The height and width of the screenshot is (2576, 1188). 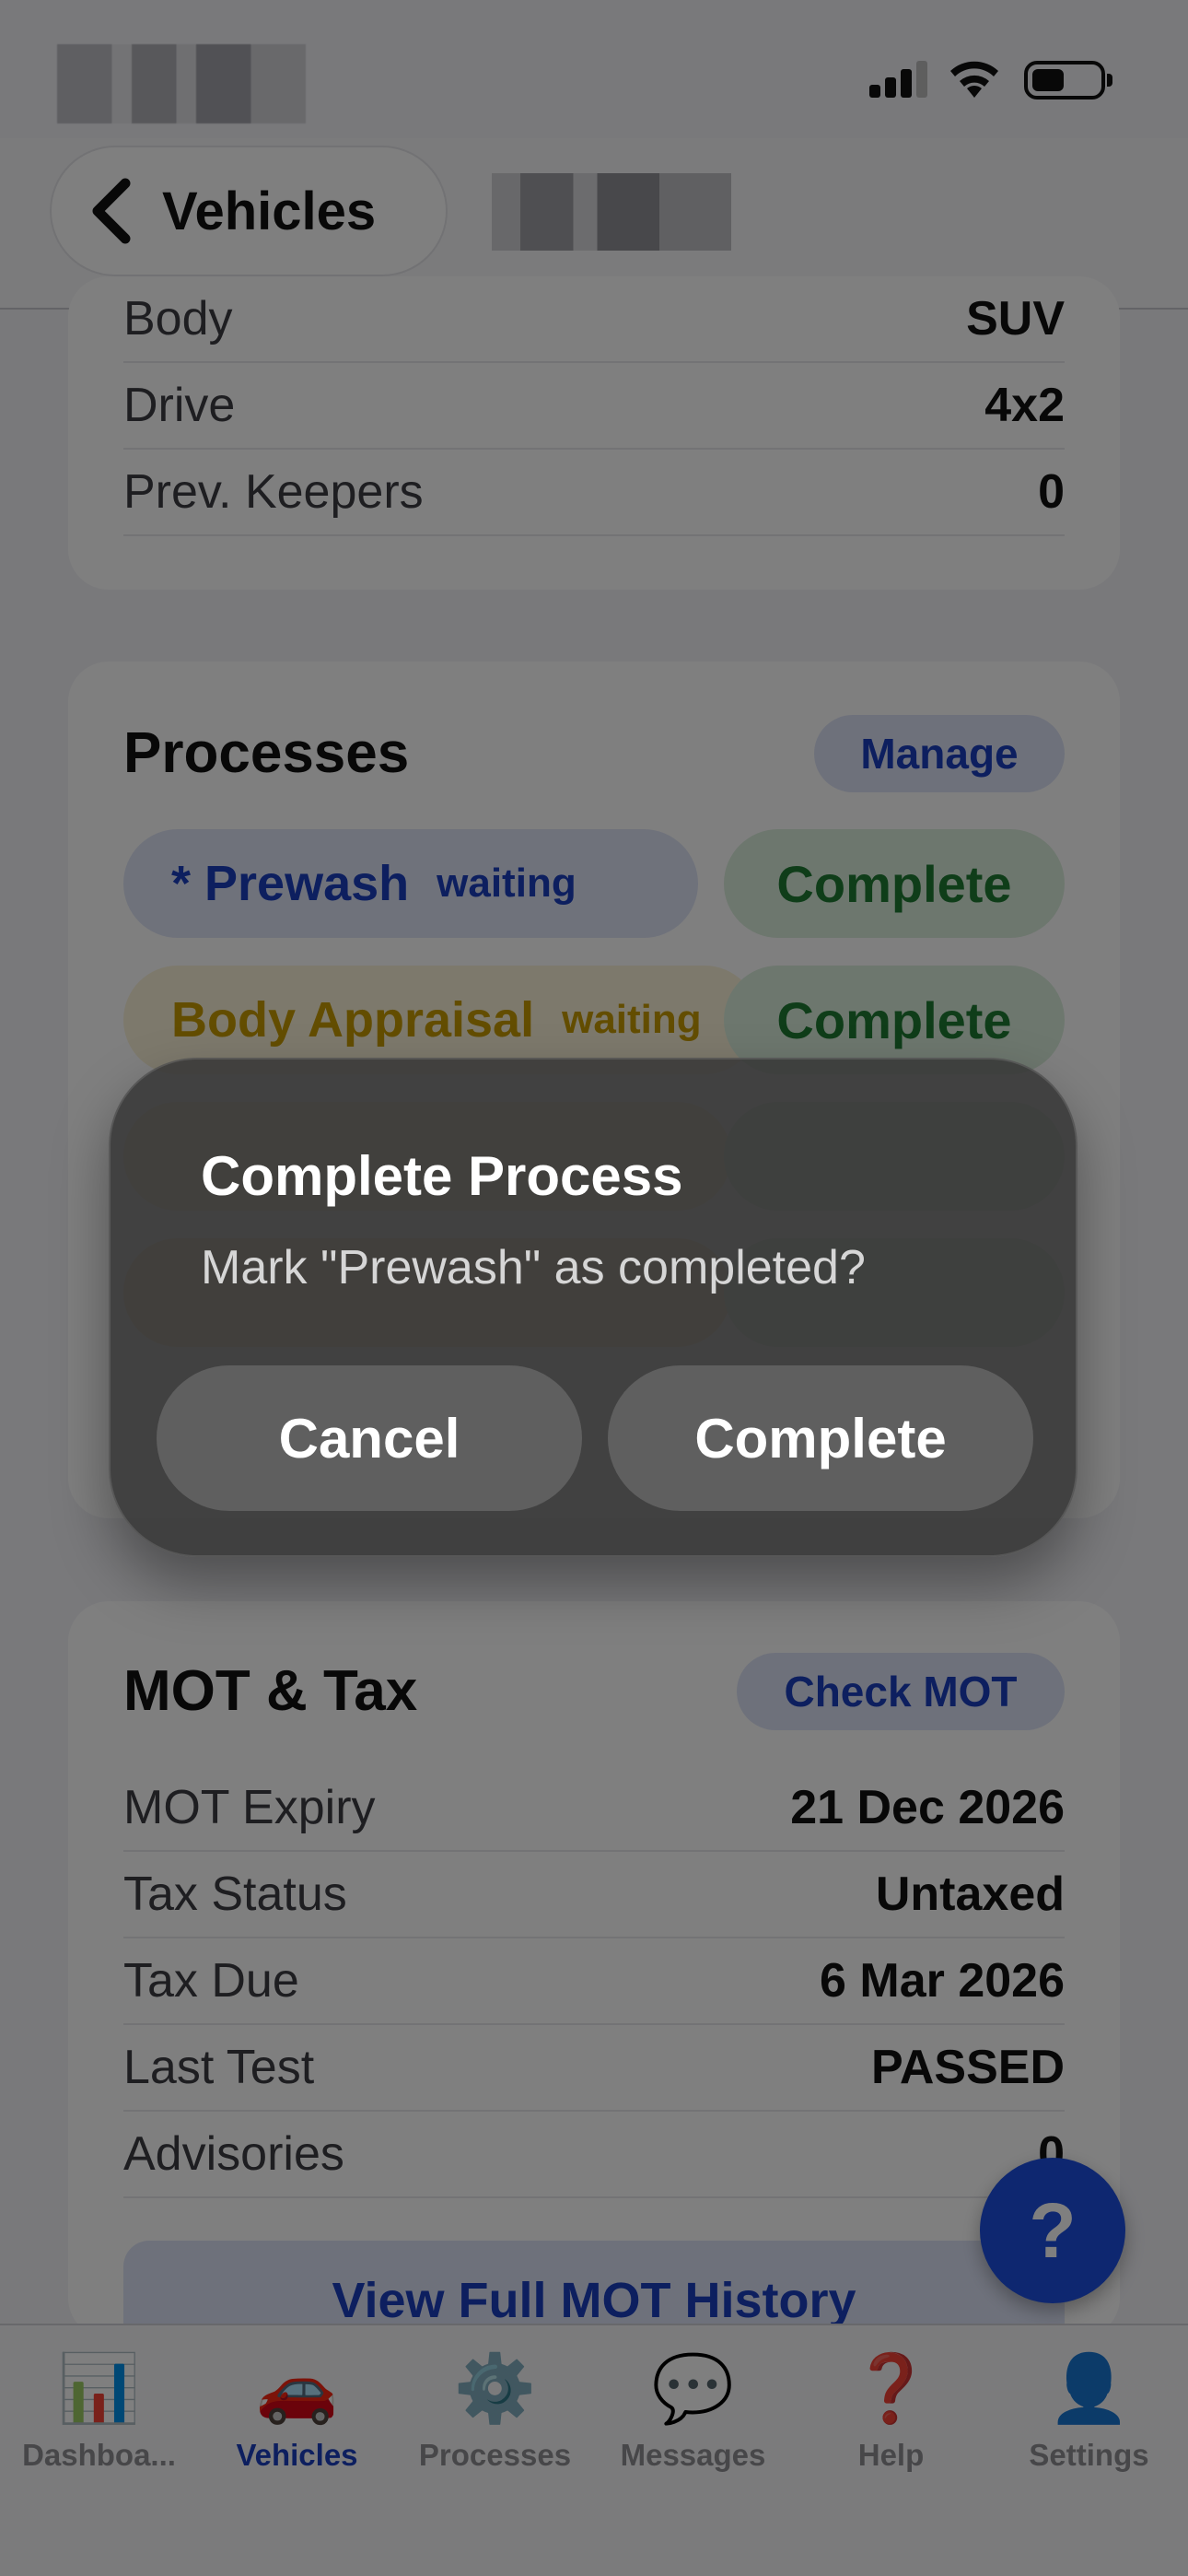 I want to click on alert-message: Mark "Prewash" as completed?, so click(x=533, y=1267).